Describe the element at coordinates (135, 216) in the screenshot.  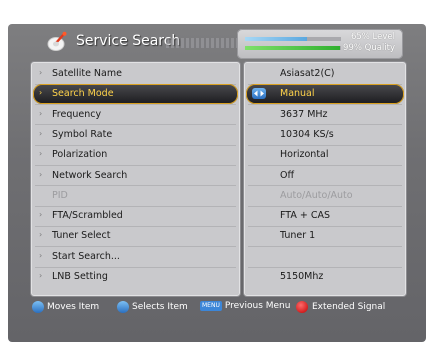
I see `menu-item-fta-scrambled: › FTA/Scrambled` at that location.